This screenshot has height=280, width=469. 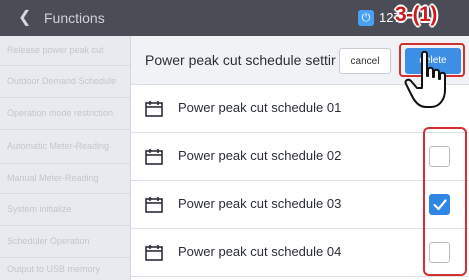 What do you see at coordinates (65, 51) in the screenshot?
I see `sidebar-item-release-power-peak-cut: Release power peak cut` at bounding box center [65, 51].